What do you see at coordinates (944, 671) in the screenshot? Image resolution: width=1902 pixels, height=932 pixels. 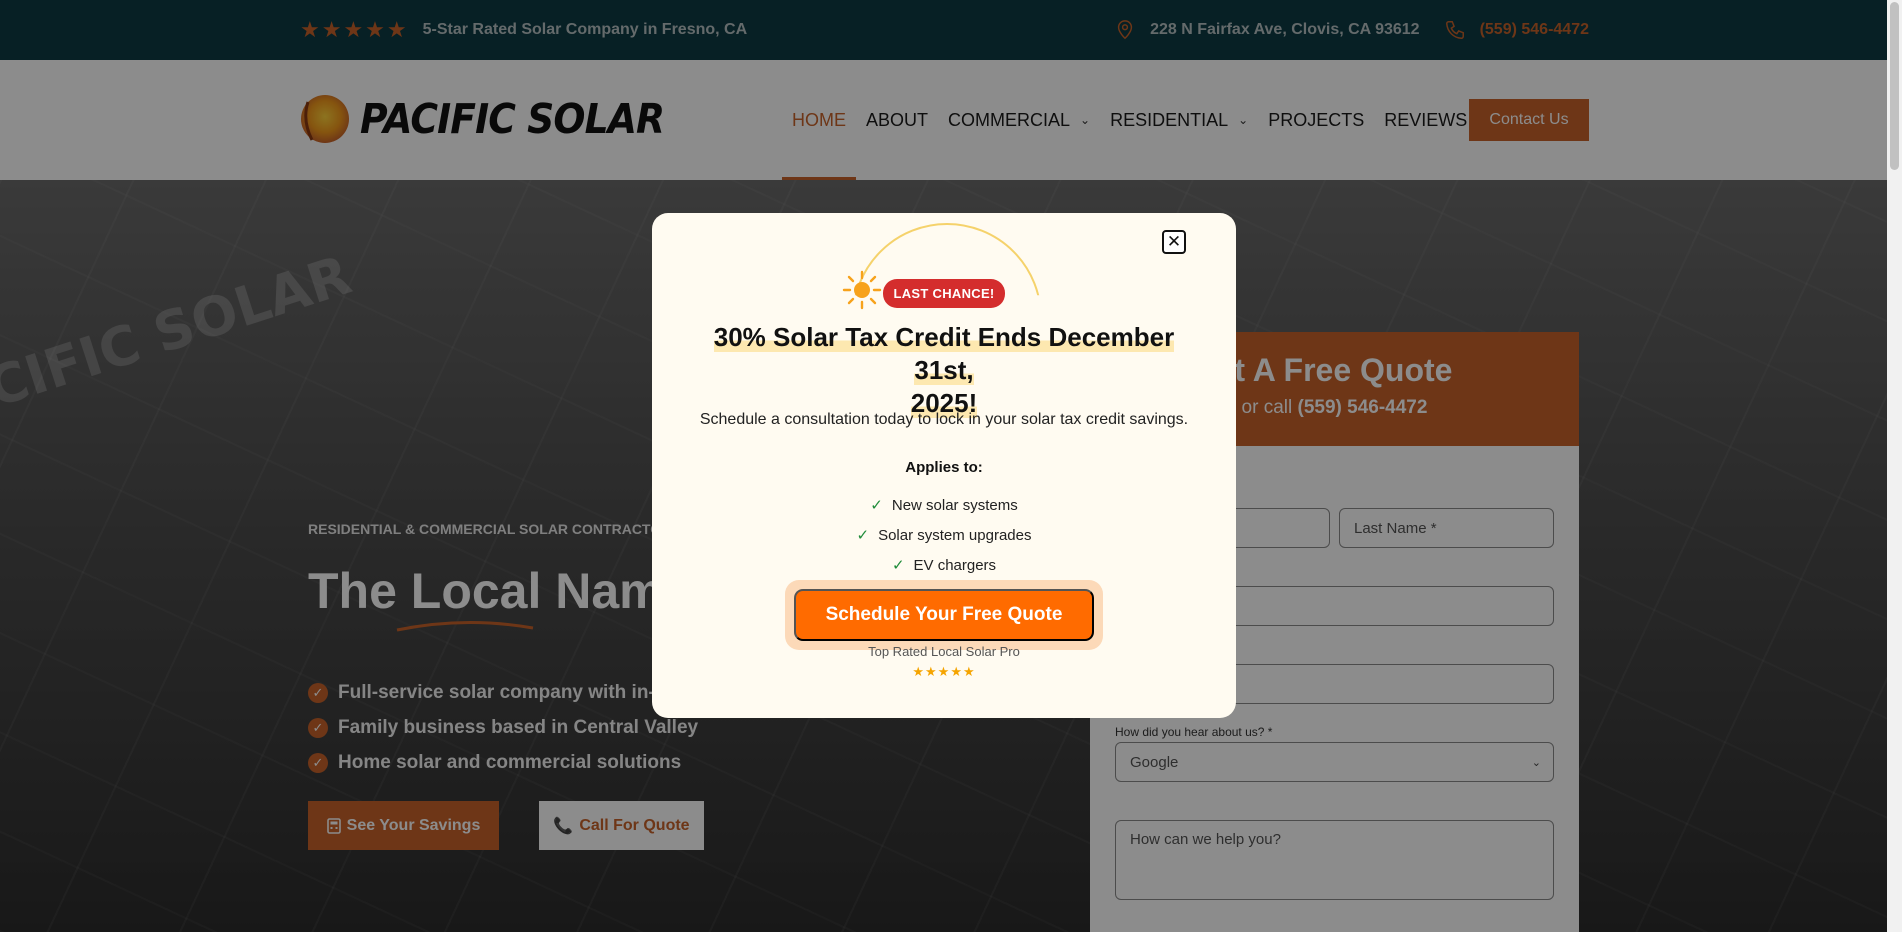 I see `rating-stars-icon: ★★★★★` at bounding box center [944, 671].